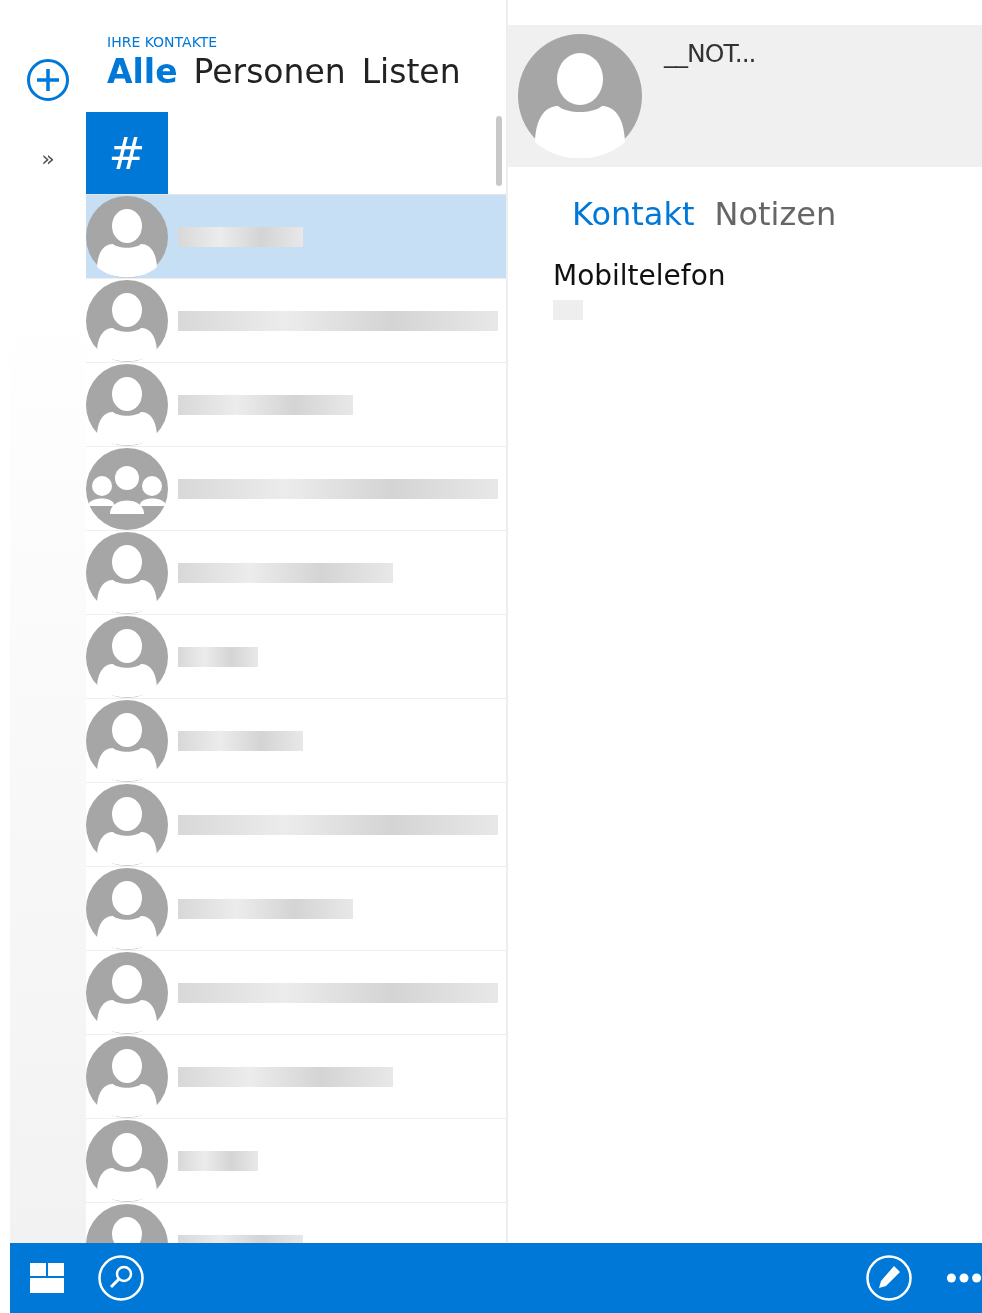  What do you see at coordinates (964, 1278) in the screenshot?
I see `more-icon` at bounding box center [964, 1278].